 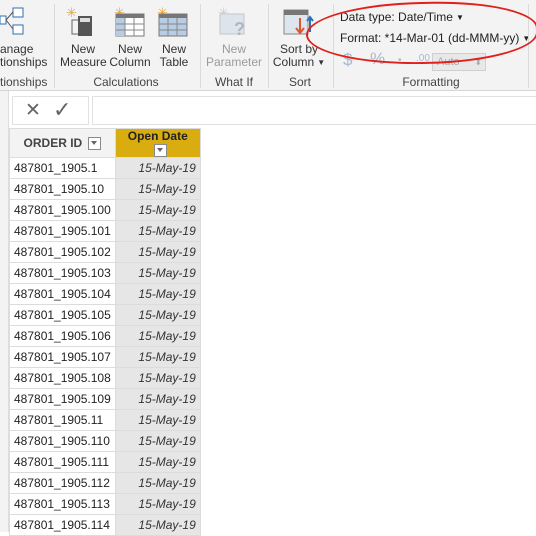 What do you see at coordinates (377, 59) in the screenshot?
I see `percent-format-button: %` at bounding box center [377, 59].